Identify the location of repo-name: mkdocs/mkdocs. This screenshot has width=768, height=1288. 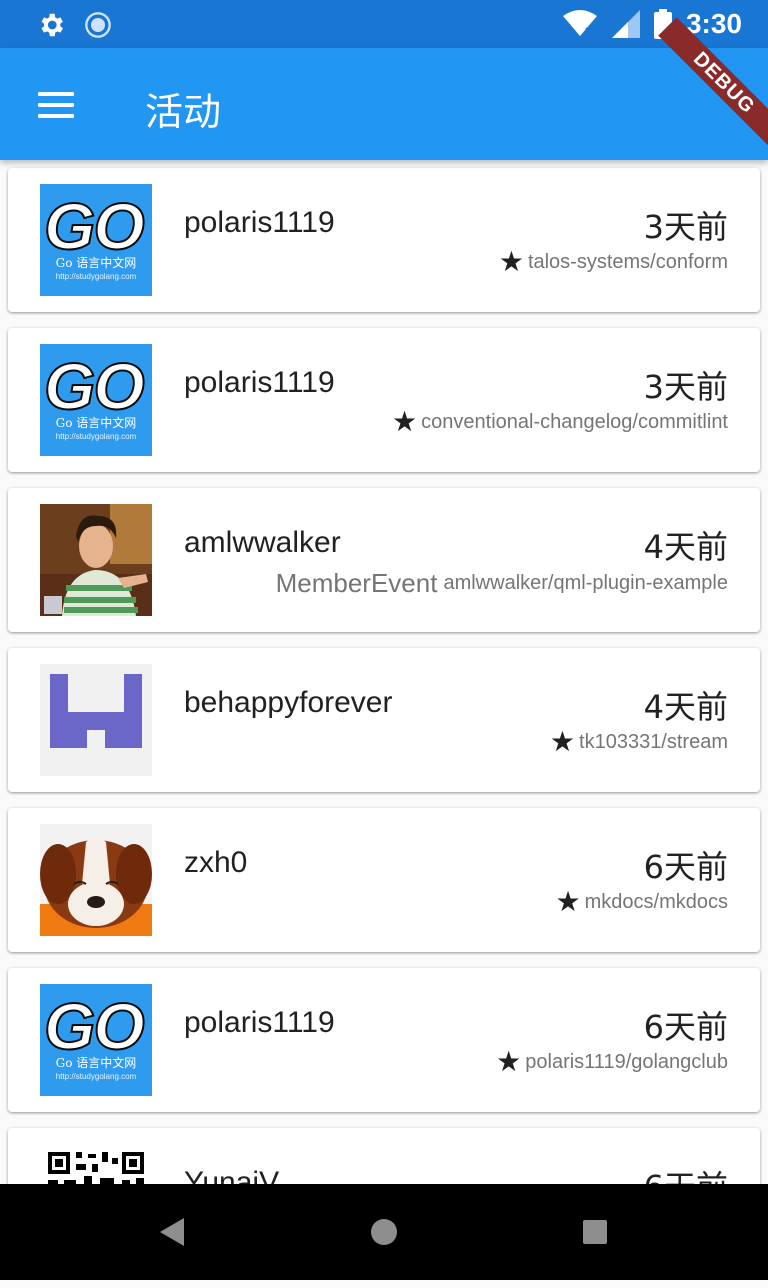
(656, 902).